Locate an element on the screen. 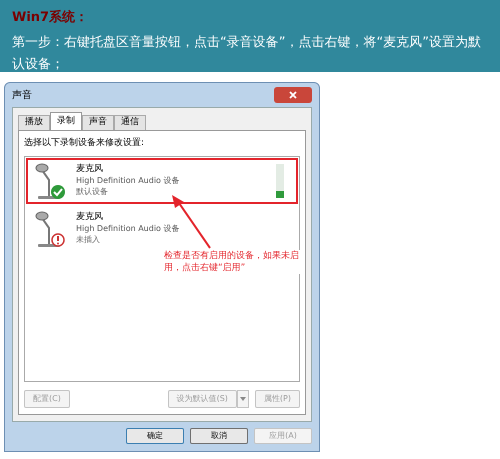  window-title: 声音 is located at coordinates (22, 95).